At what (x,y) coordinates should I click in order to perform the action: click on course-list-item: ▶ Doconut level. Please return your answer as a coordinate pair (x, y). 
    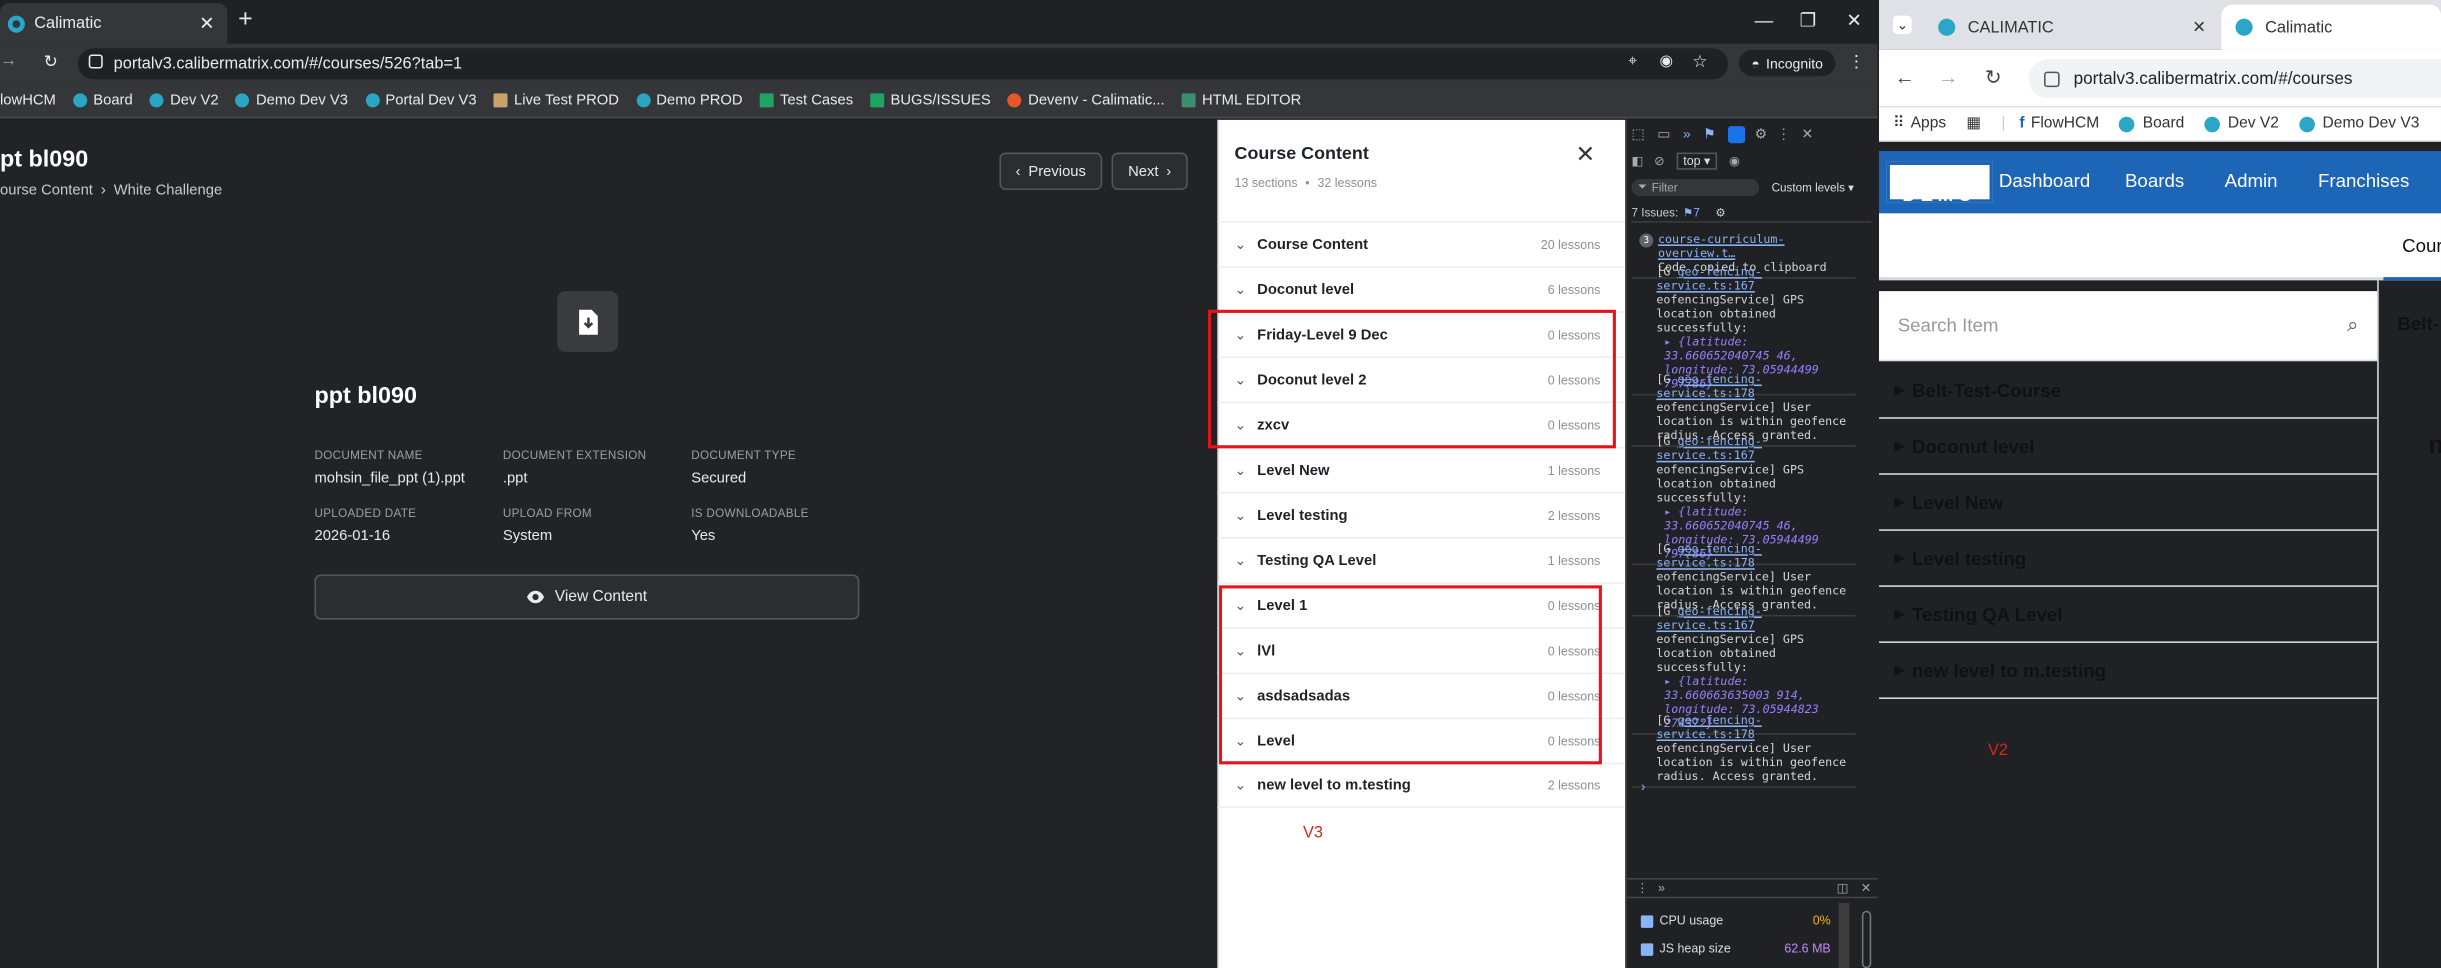
    Looking at the image, I should click on (2128, 447).